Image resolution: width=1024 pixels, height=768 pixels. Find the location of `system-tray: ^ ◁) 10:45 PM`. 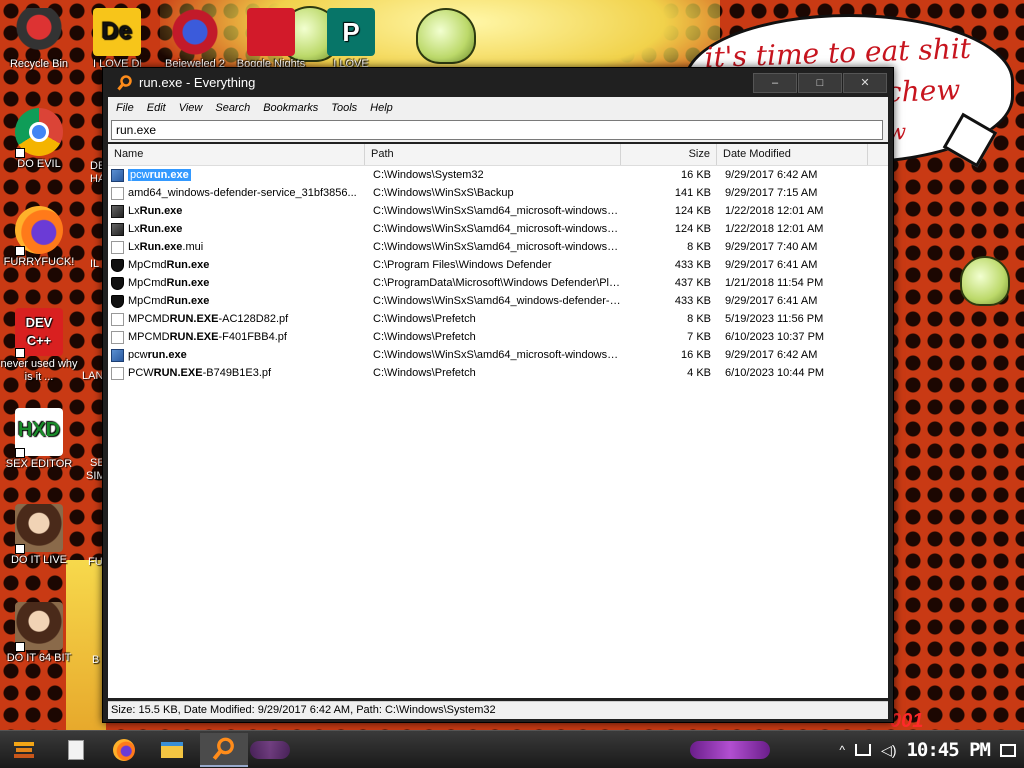

system-tray: ^ ◁) 10:45 PM is located at coordinates (927, 750).